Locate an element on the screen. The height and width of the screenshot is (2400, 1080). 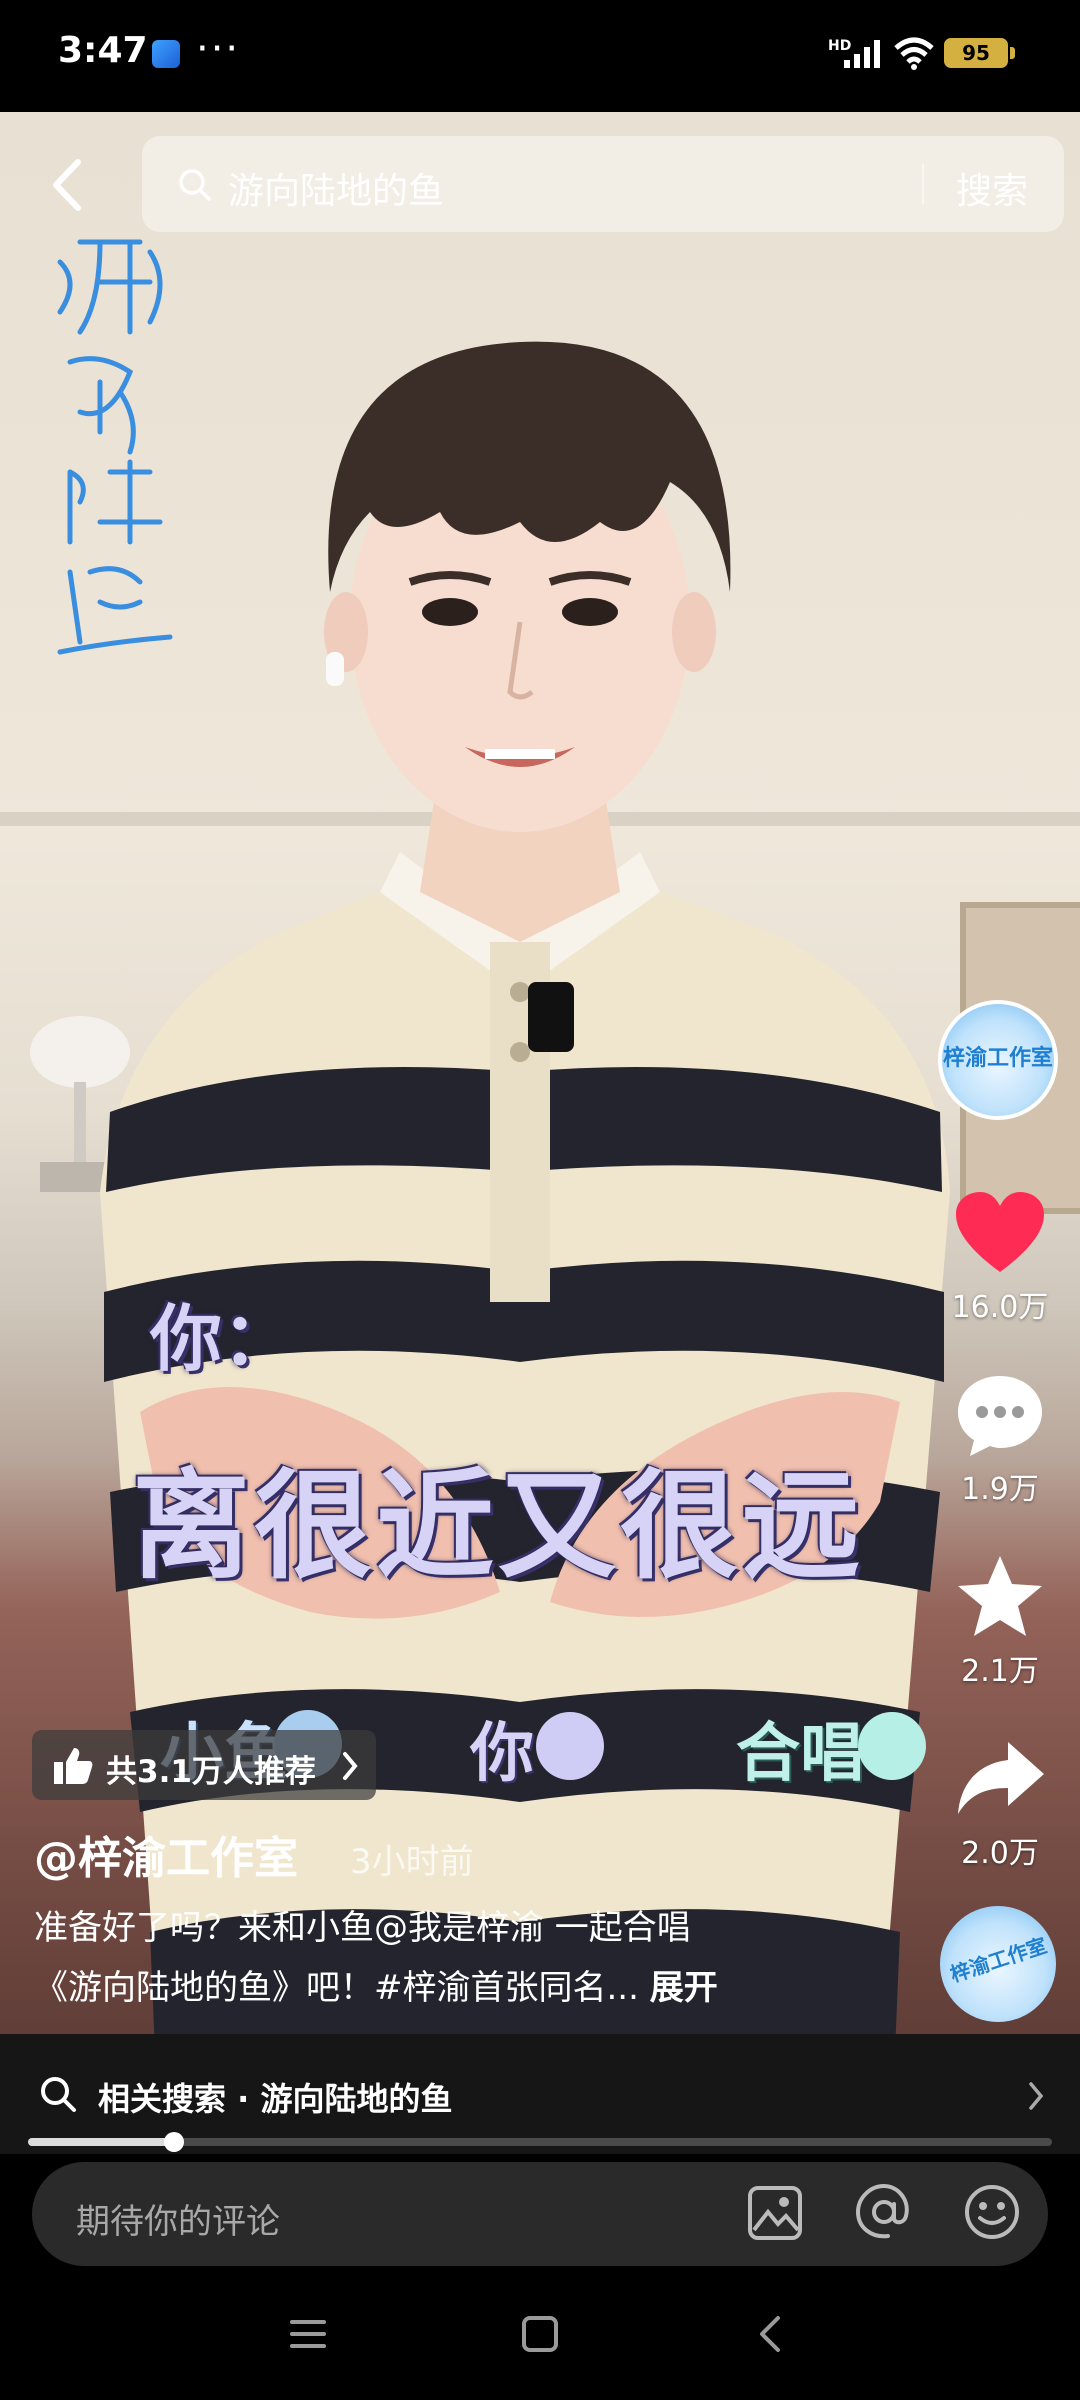
star-icon is located at coordinates (1000, 1597).